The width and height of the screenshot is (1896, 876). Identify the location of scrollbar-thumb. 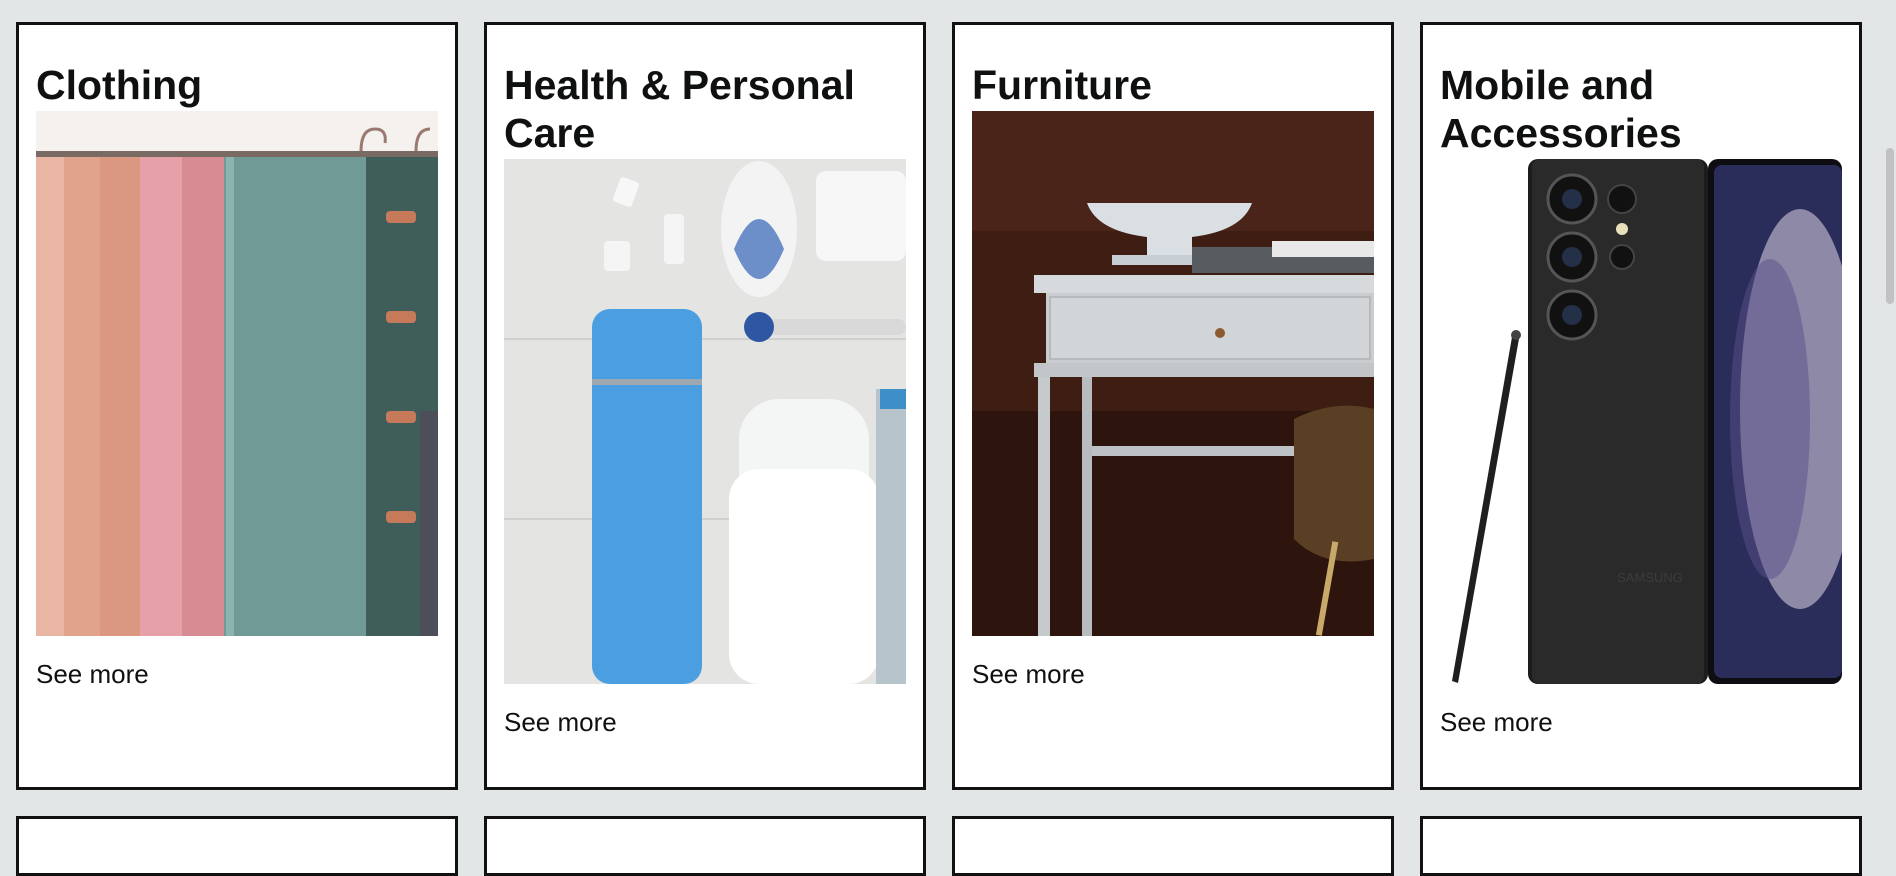
(1890, 226).